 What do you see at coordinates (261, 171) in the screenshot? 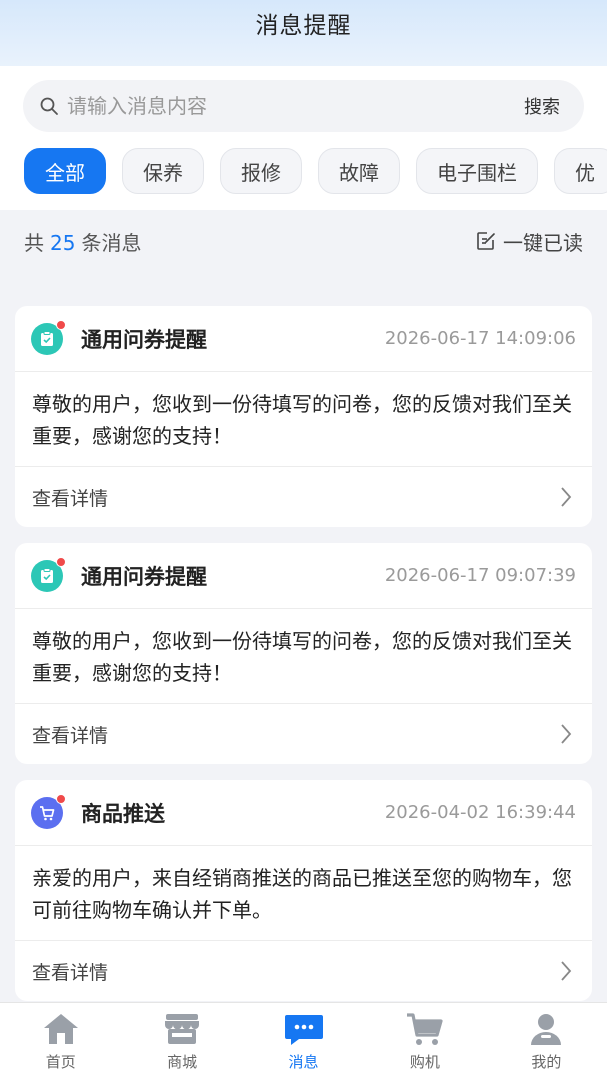
I see `tab-repair: 报修` at bounding box center [261, 171].